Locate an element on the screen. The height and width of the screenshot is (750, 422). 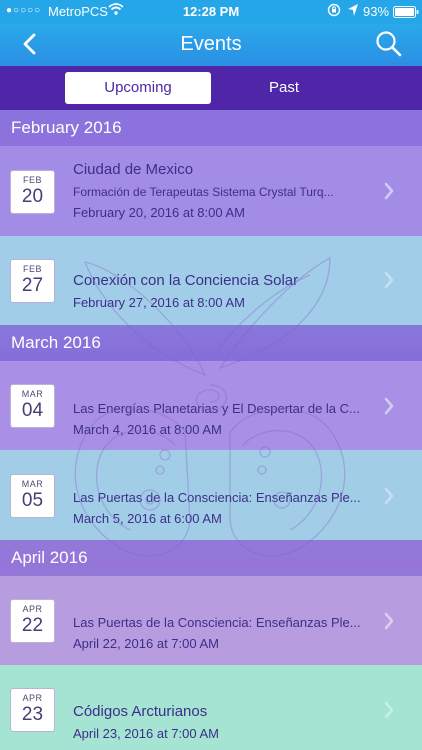
segmented-control: Upcoming Past is located at coordinates (211, 88).